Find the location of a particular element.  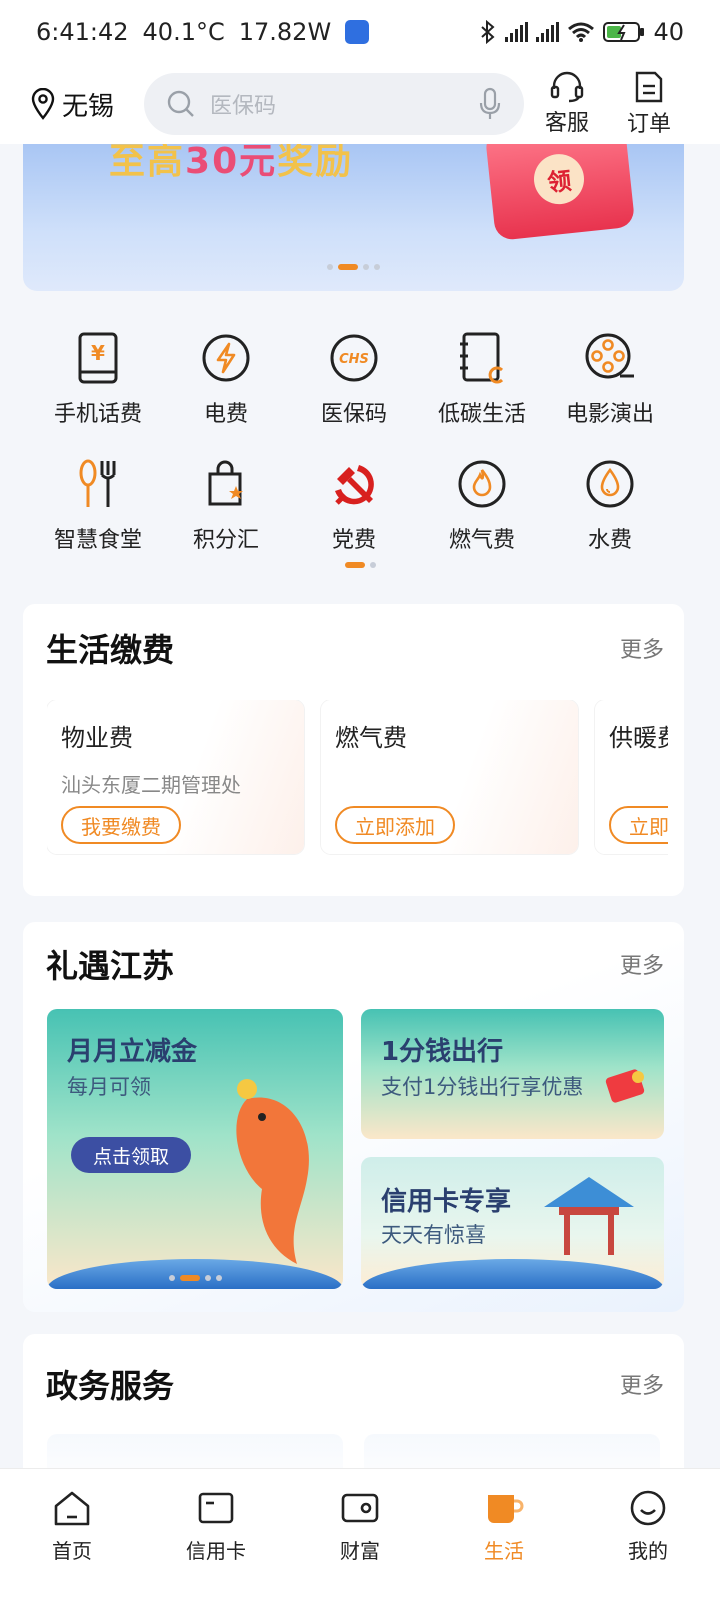

orders-label: 订单 is located at coordinates (649, 124).